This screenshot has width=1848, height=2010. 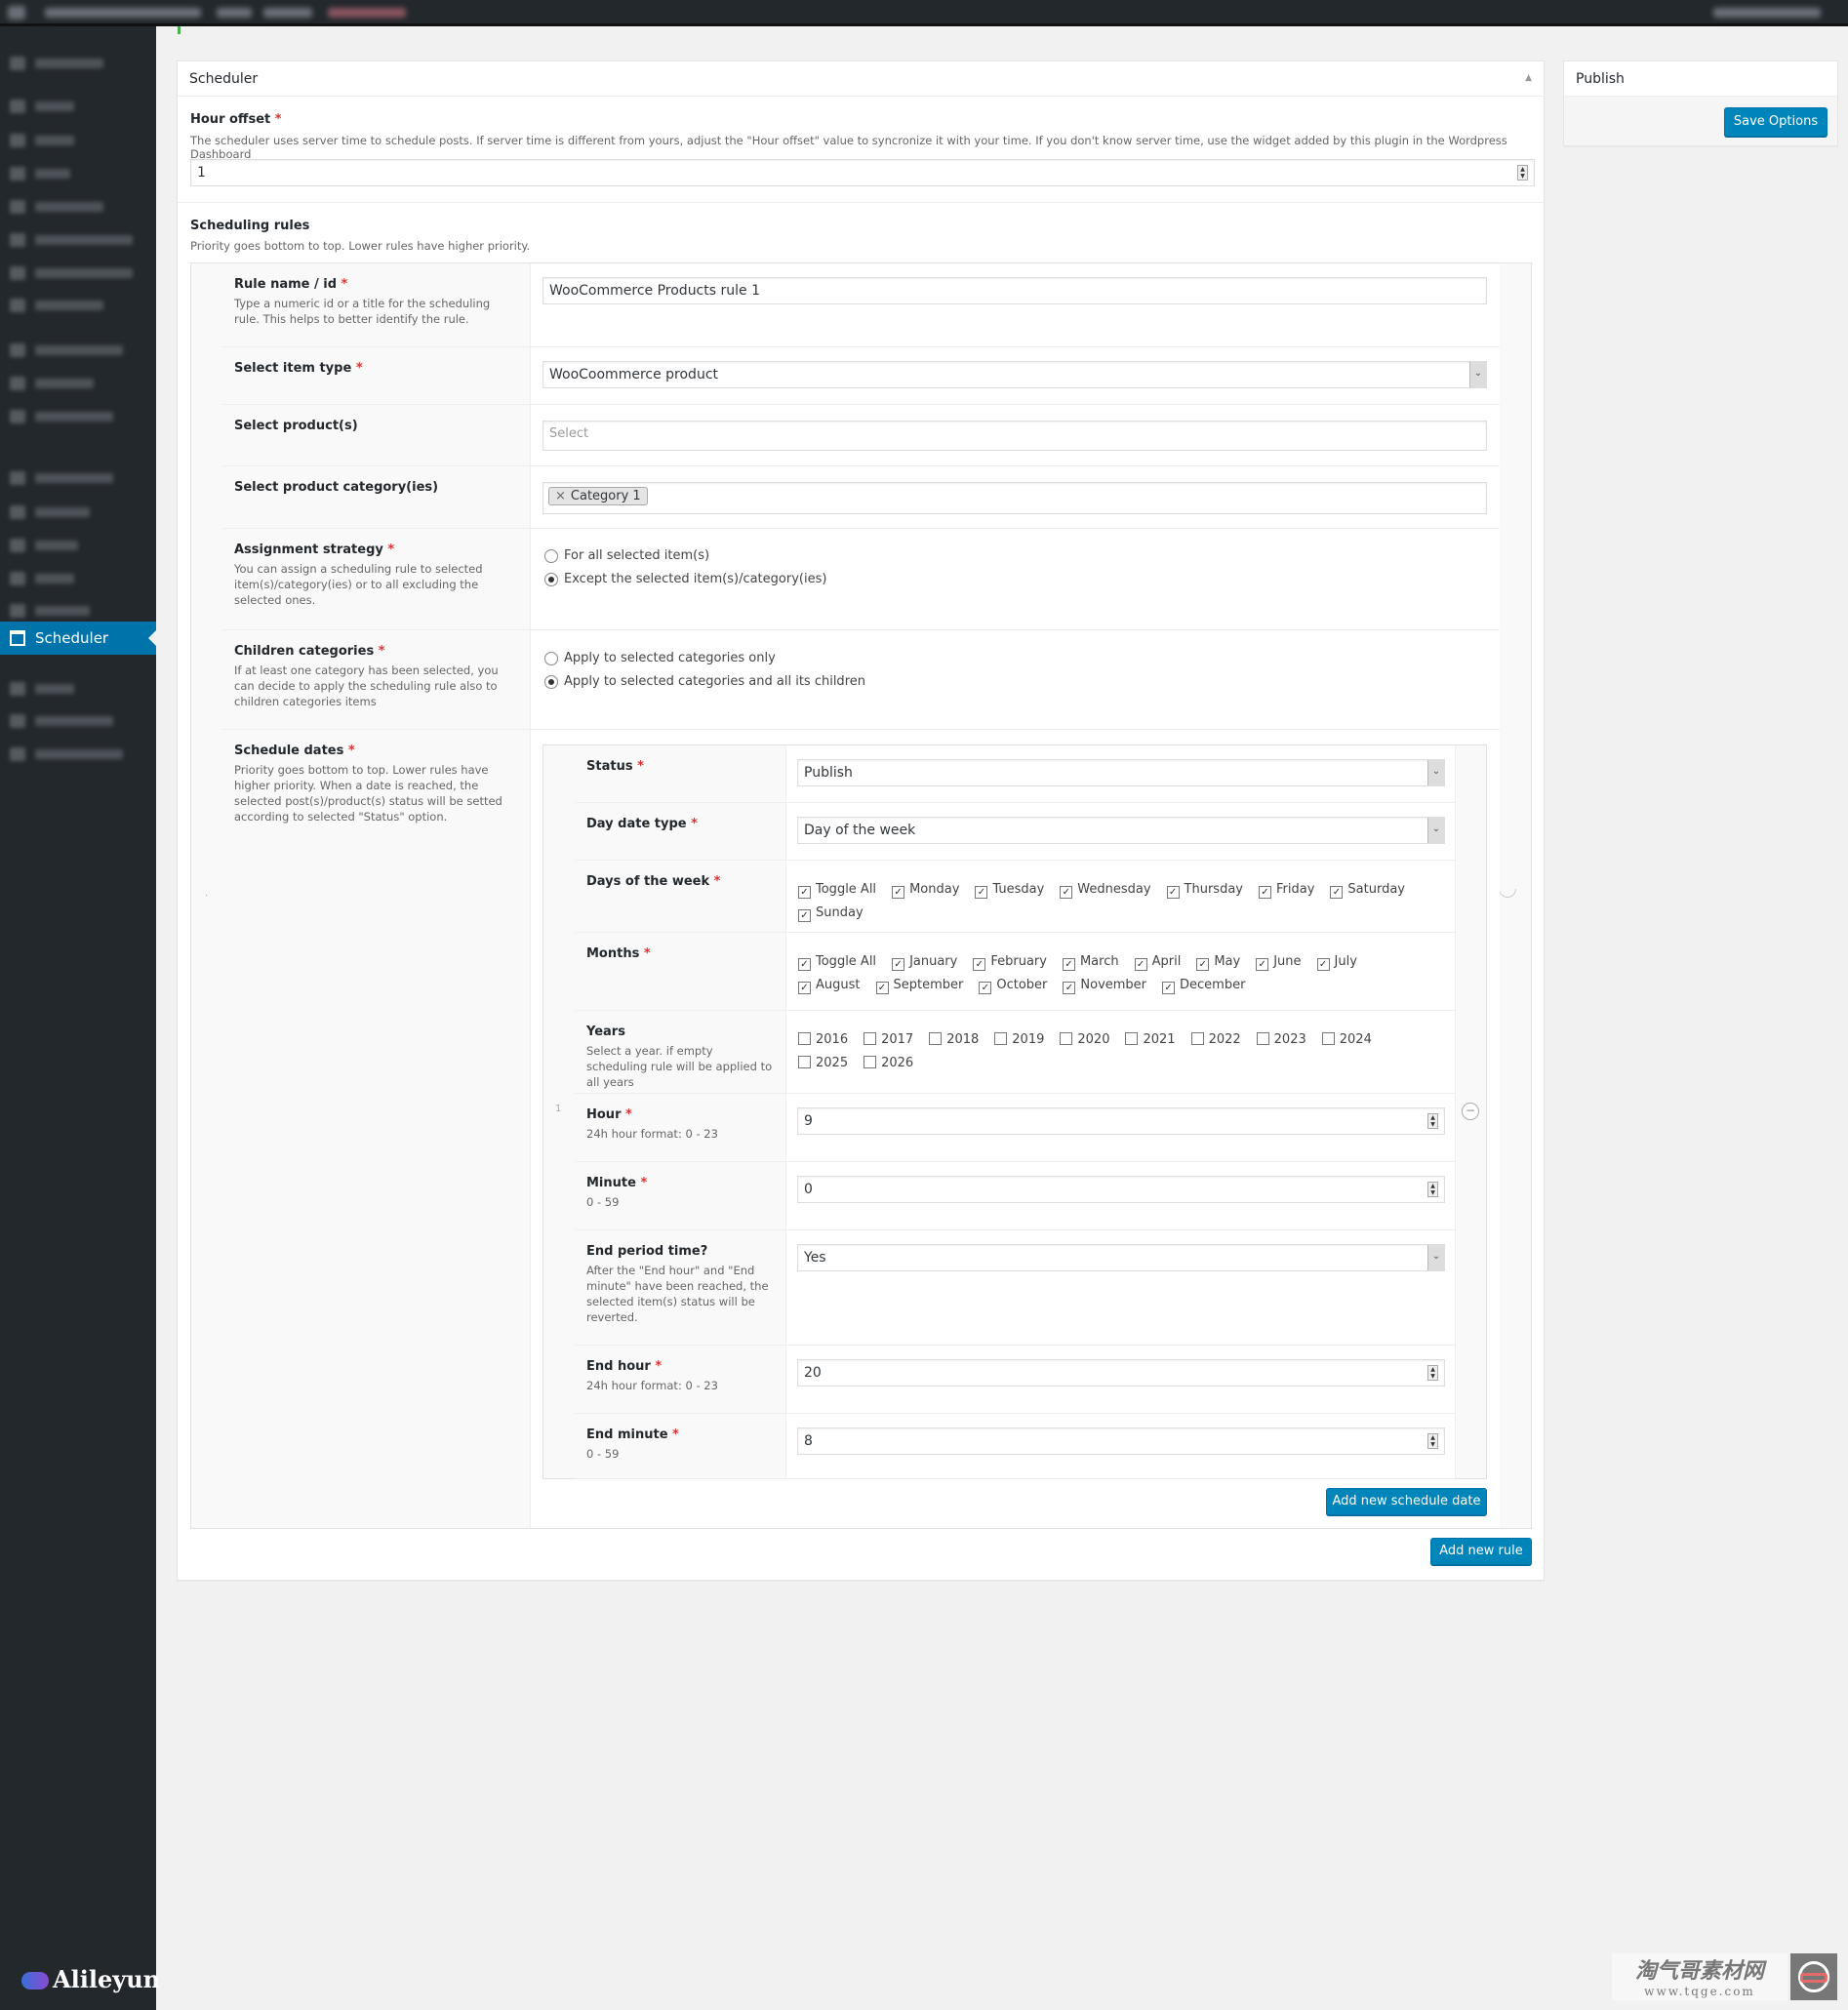 What do you see at coordinates (823, 1040) in the screenshot?
I see `checkbox-2016: 2016` at bounding box center [823, 1040].